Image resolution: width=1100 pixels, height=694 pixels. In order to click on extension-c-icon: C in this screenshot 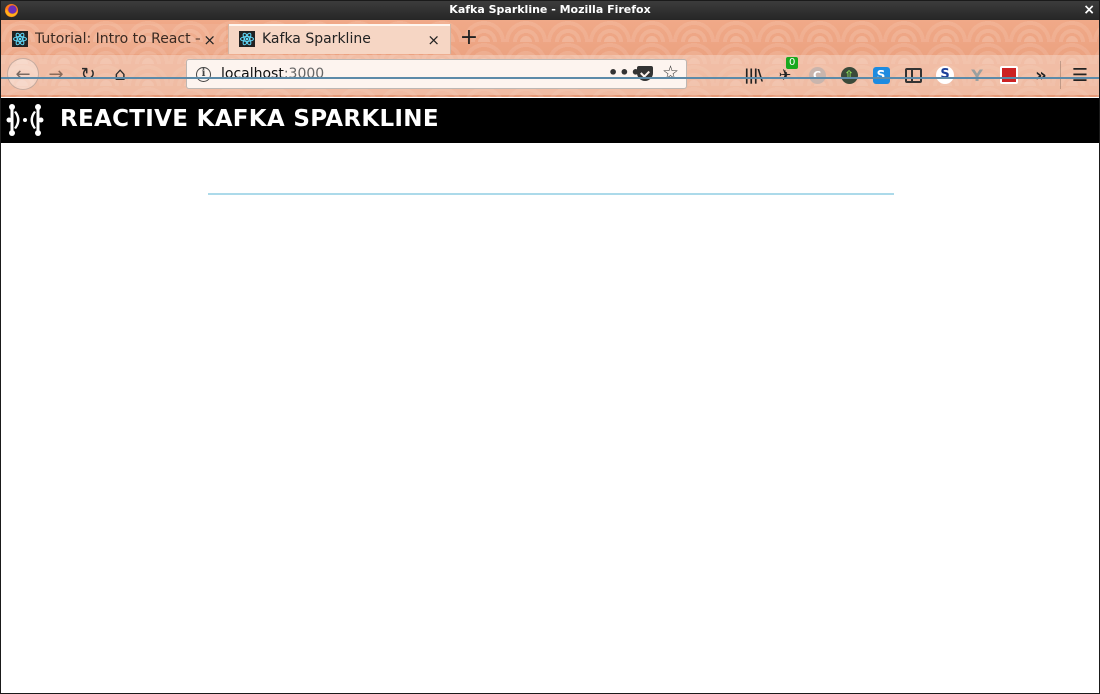, I will do `click(817, 75)`.